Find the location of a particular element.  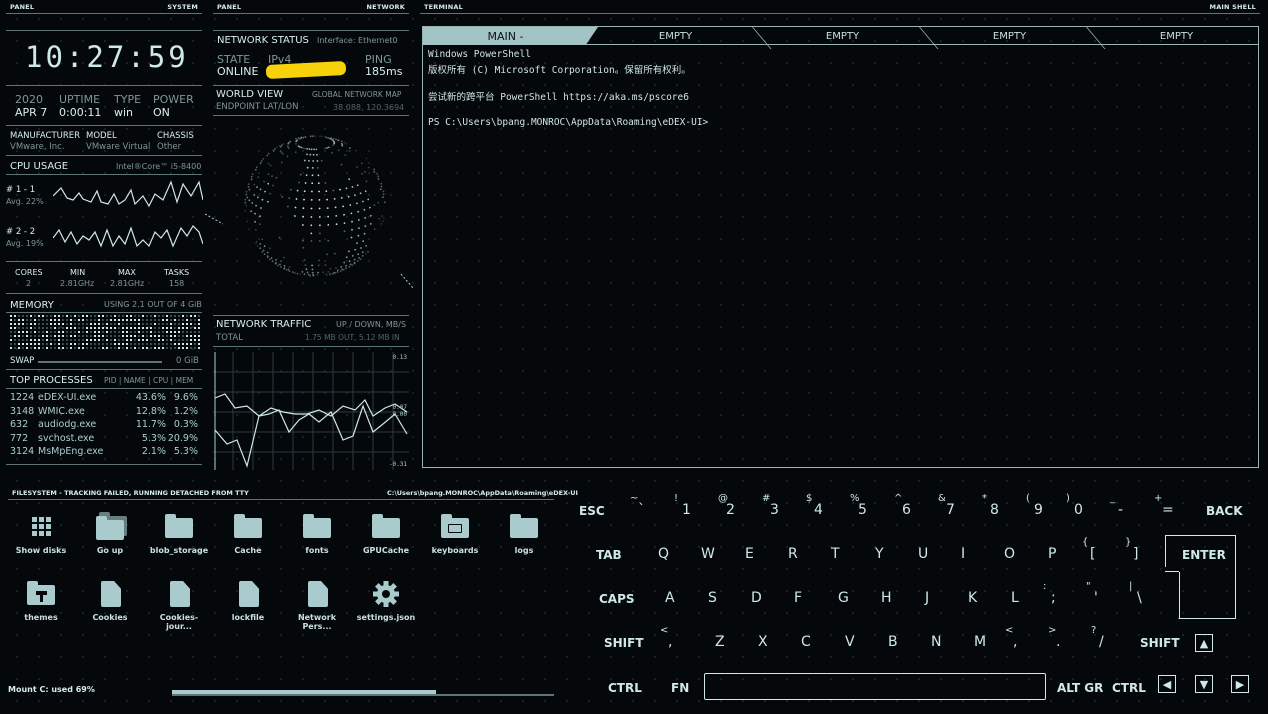

ctrl-right-key: CTRL is located at coordinates (1129, 688).